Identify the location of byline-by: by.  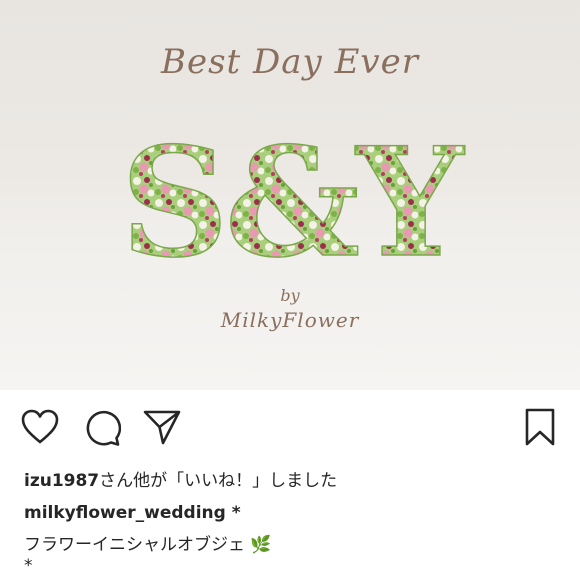
(290, 295).